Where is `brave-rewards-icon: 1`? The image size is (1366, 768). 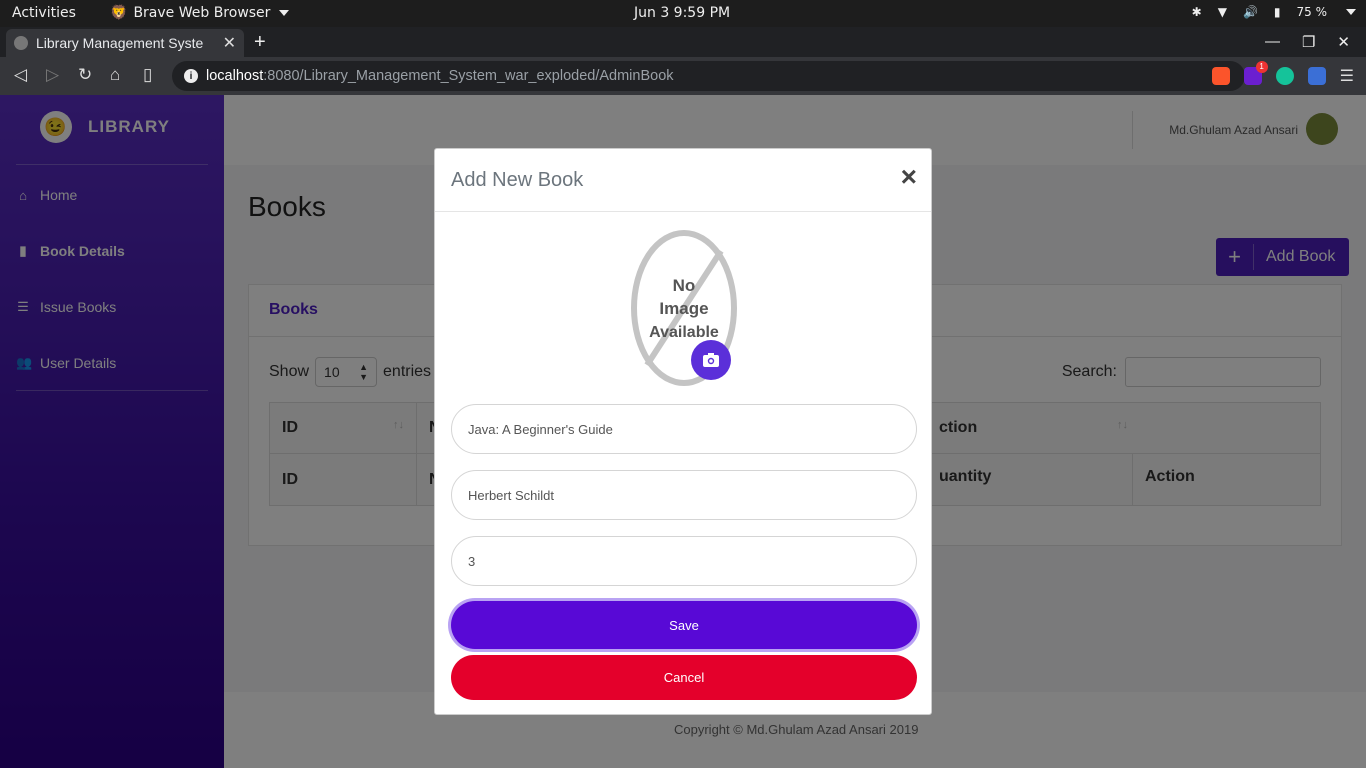 brave-rewards-icon: 1 is located at coordinates (1255, 73).